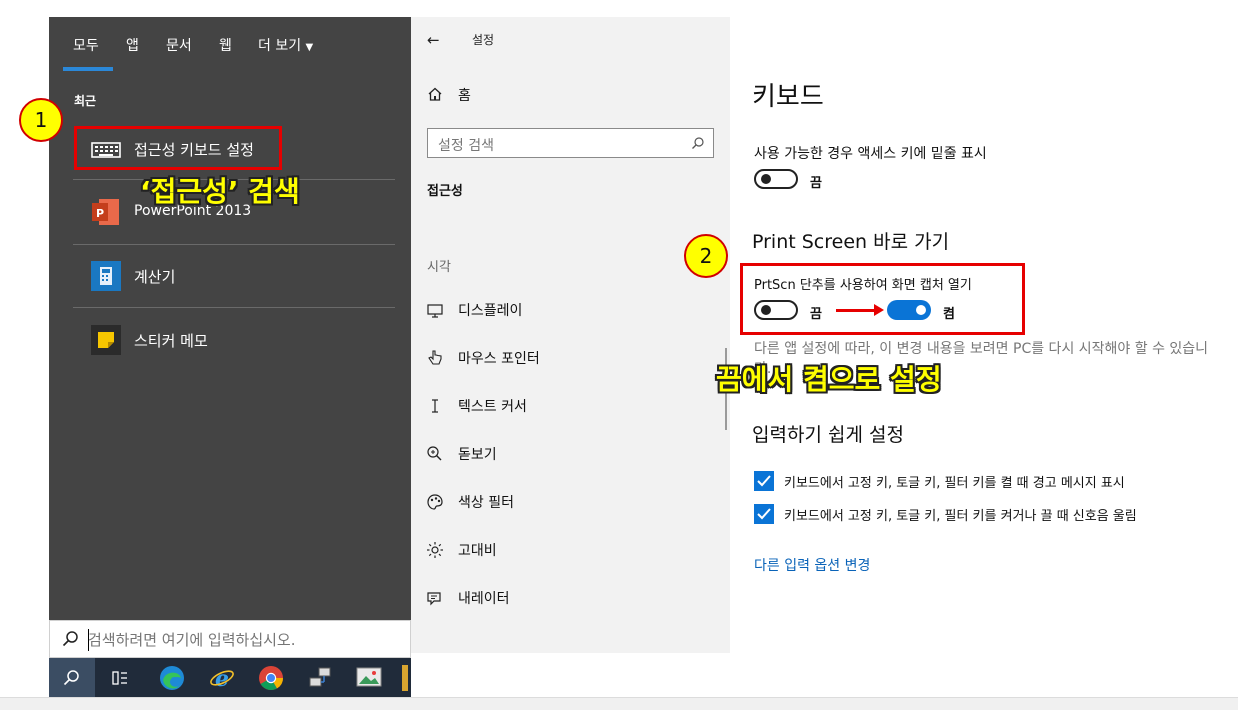 This screenshot has height=710, width=1238. I want to click on display-icon, so click(435, 311).